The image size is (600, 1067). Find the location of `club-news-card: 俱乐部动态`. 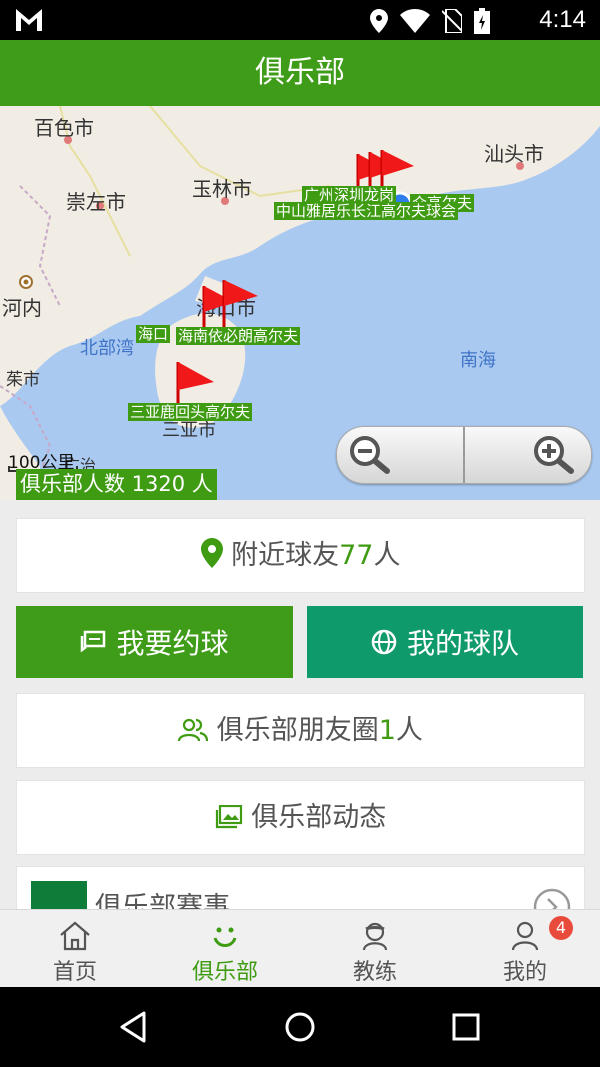

club-news-card: 俱乐部动态 is located at coordinates (300, 817).